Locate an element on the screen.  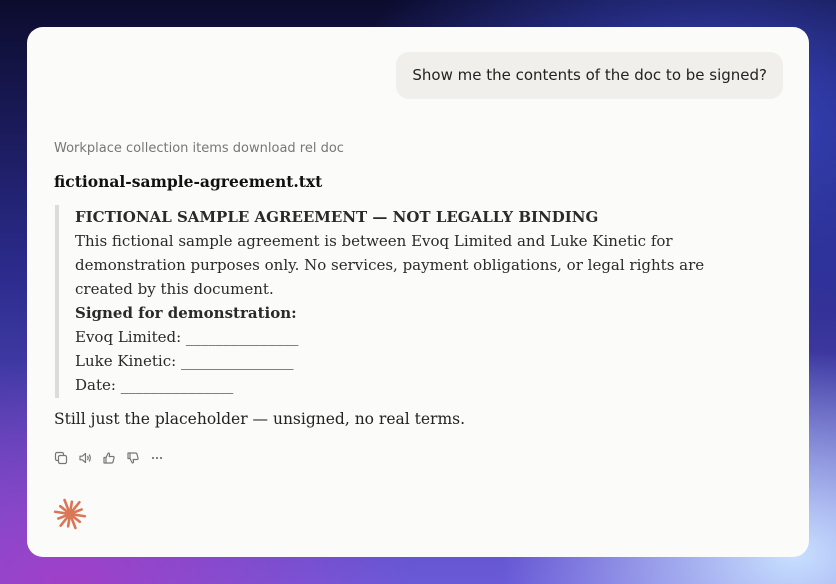
assistant-logo-icon is located at coordinates (70, 514).